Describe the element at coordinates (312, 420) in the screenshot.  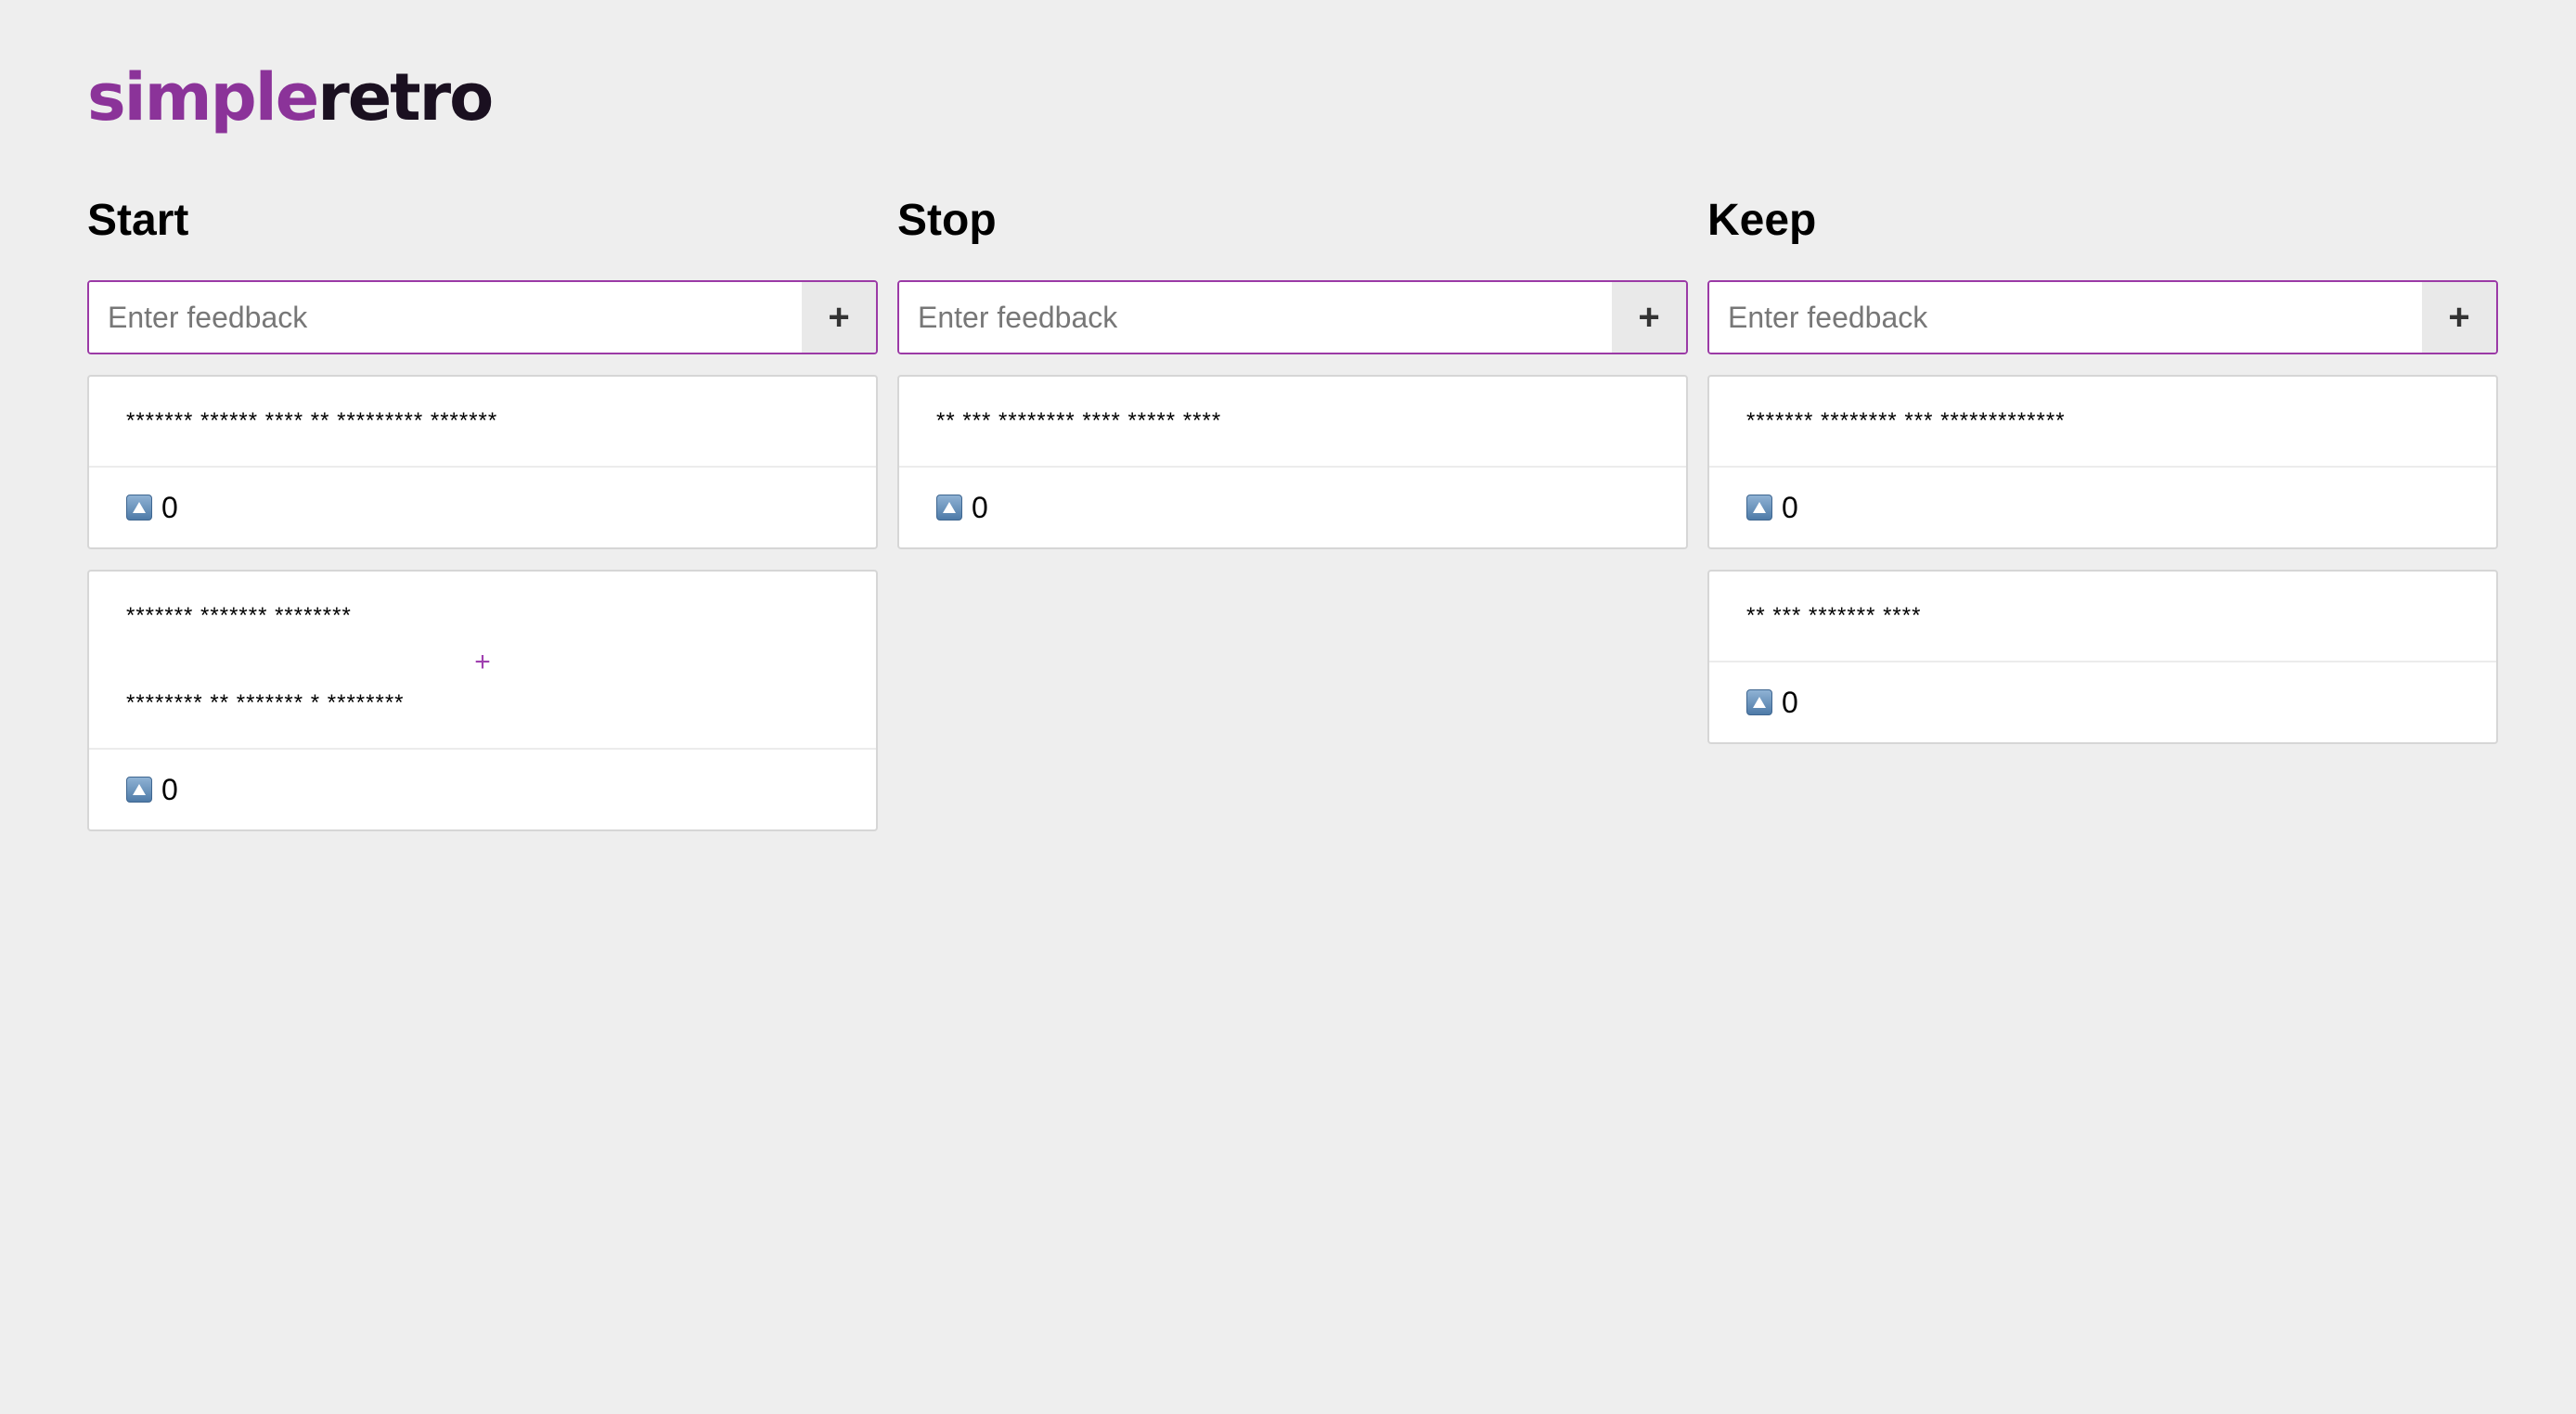
I see `card-text-line: ******* ****** **** ** ********* *******` at that location.